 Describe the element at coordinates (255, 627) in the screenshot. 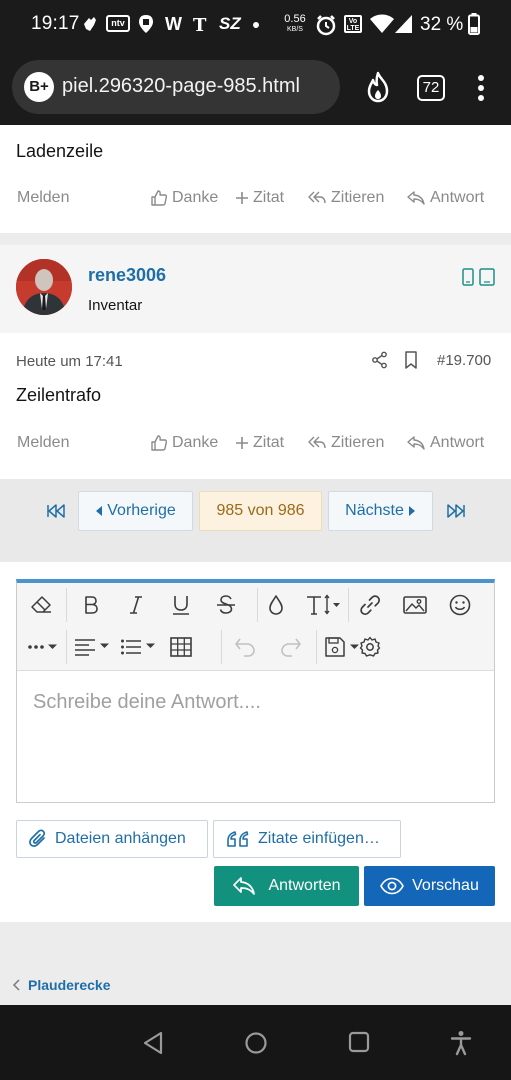

I see `editor-toolbar` at that location.